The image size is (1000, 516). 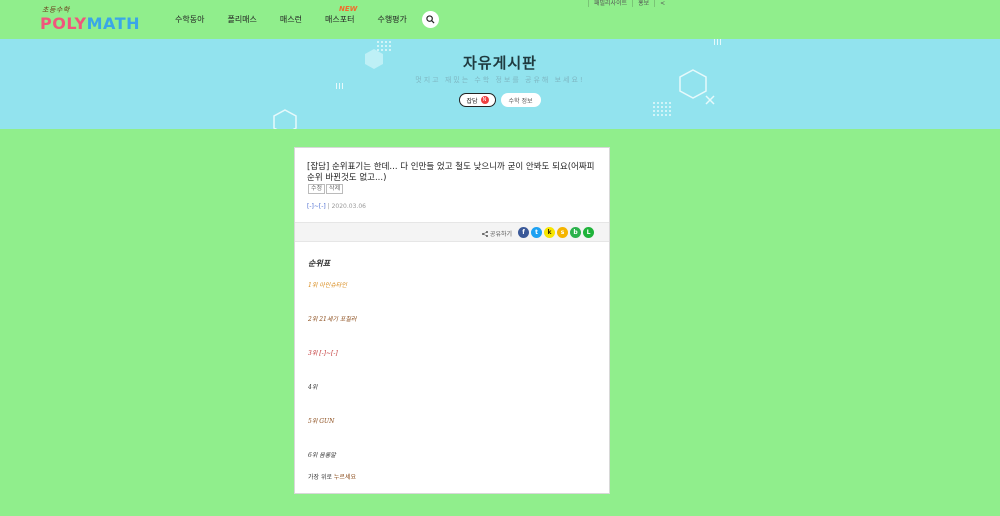 What do you see at coordinates (610, 3) in the screenshot?
I see `family-site-link: 패밀리사이트` at bounding box center [610, 3].